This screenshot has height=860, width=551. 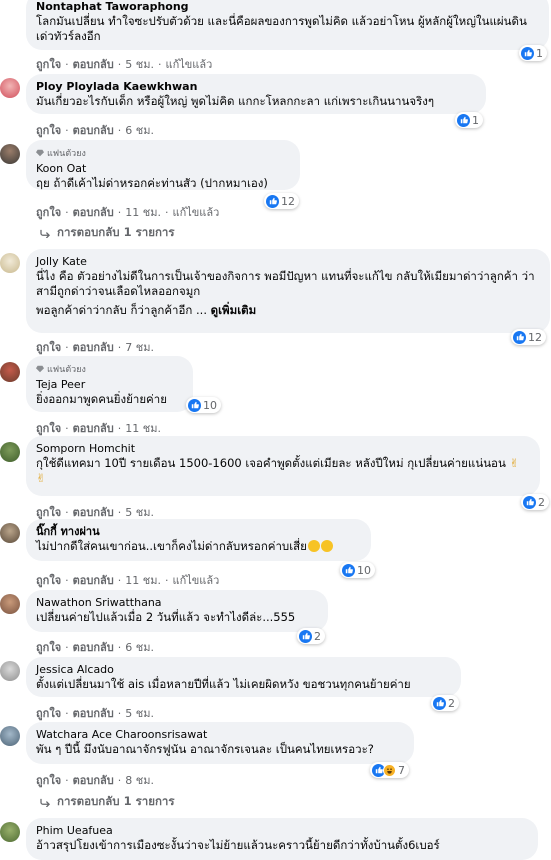 I want to click on timestamp: 8 ชม., so click(x=139, y=780).